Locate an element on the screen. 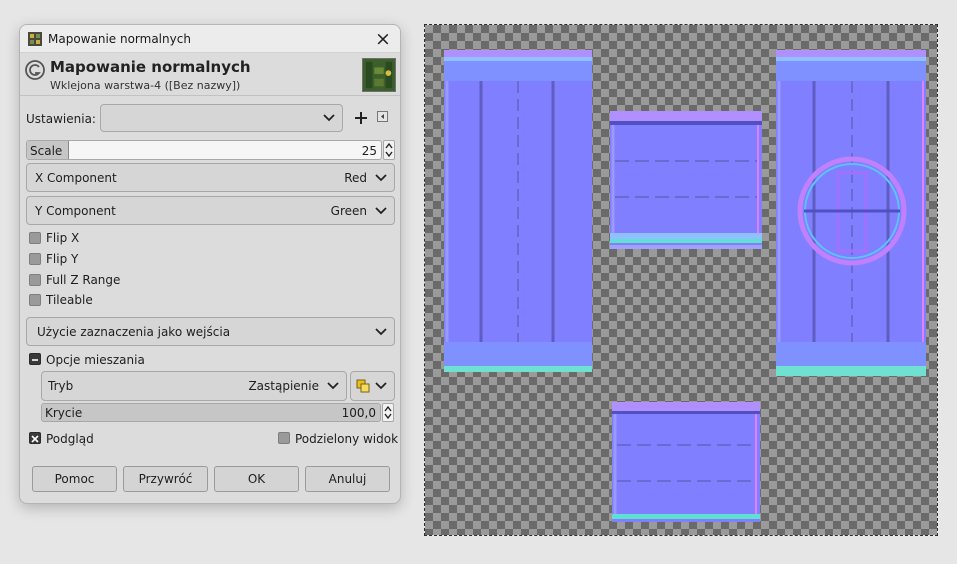 The width and height of the screenshot is (957, 564). flip-y-checkbox is located at coordinates (35, 259).